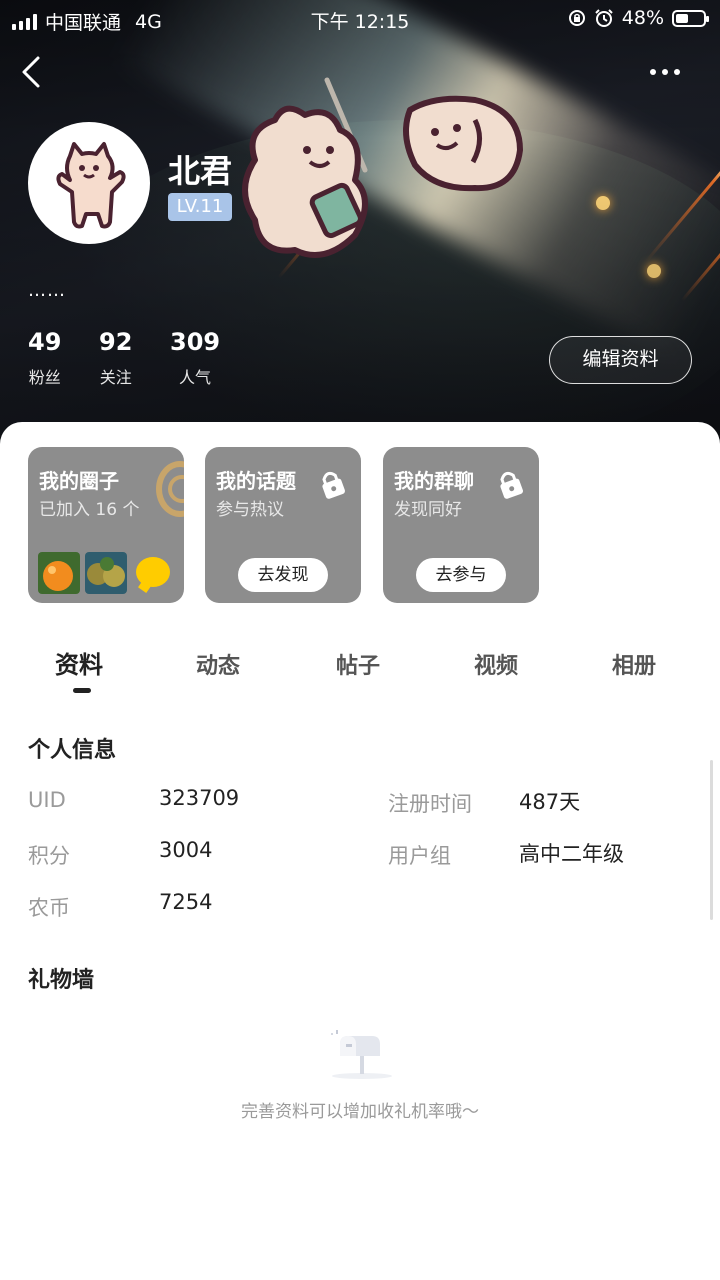 This screenshot has height=1280, width=720. What do you see at coordinates (49, 856) in the screenshot?
I see `info-label-points: 积分` at bounding box center [49, 856].